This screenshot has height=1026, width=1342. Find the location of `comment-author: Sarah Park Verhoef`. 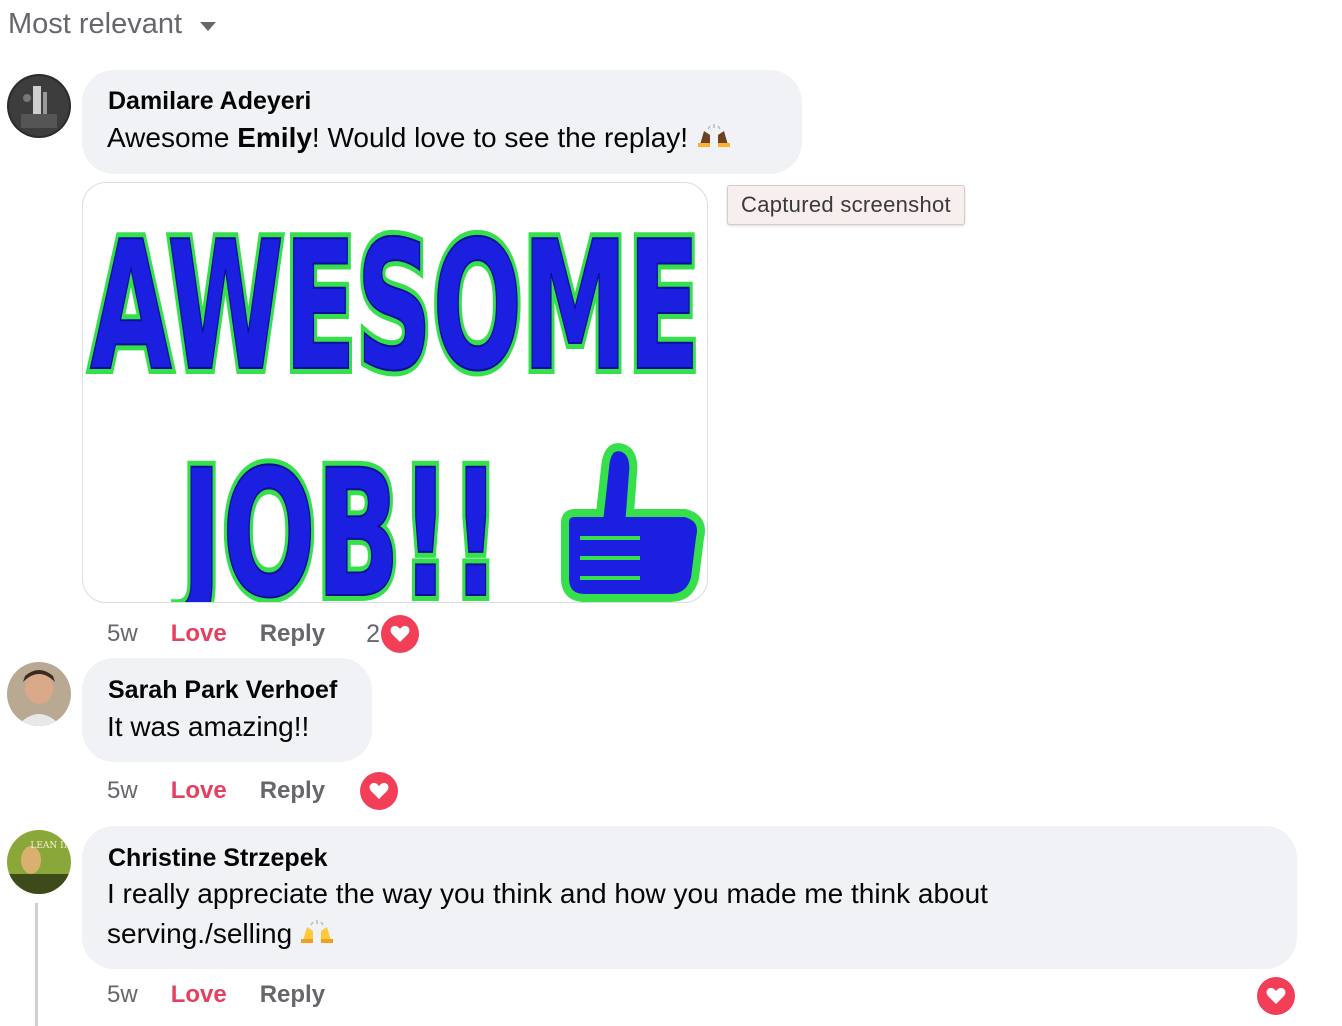

comment-author: Sarah Park Verhoef is located at coordinates (222, 690).